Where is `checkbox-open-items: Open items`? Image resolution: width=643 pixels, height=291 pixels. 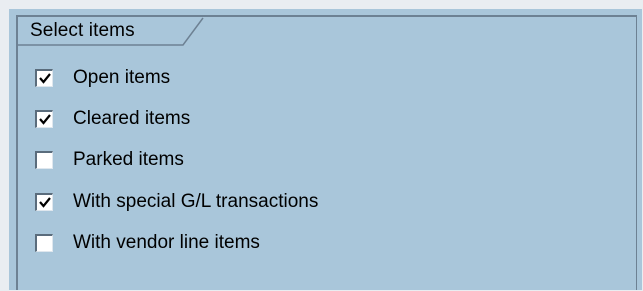 checkbox-open-items: Open items is located at coordinates (102, 78).